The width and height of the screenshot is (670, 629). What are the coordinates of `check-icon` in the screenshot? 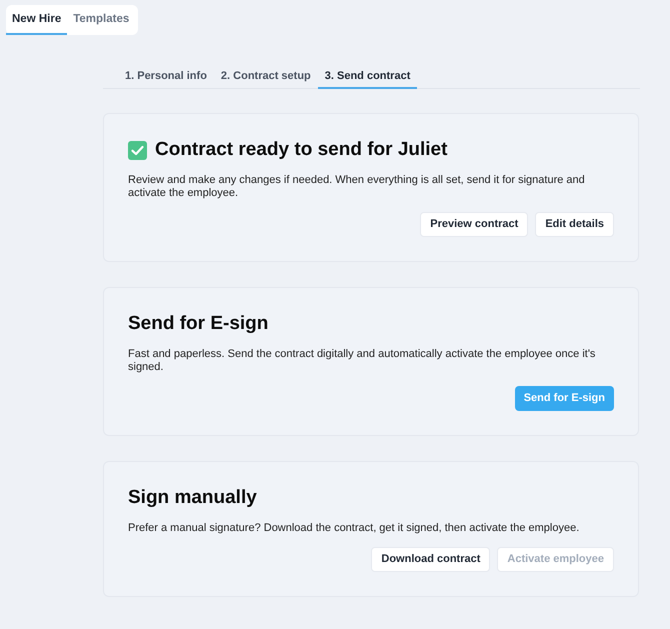 It's located at (137, 150).